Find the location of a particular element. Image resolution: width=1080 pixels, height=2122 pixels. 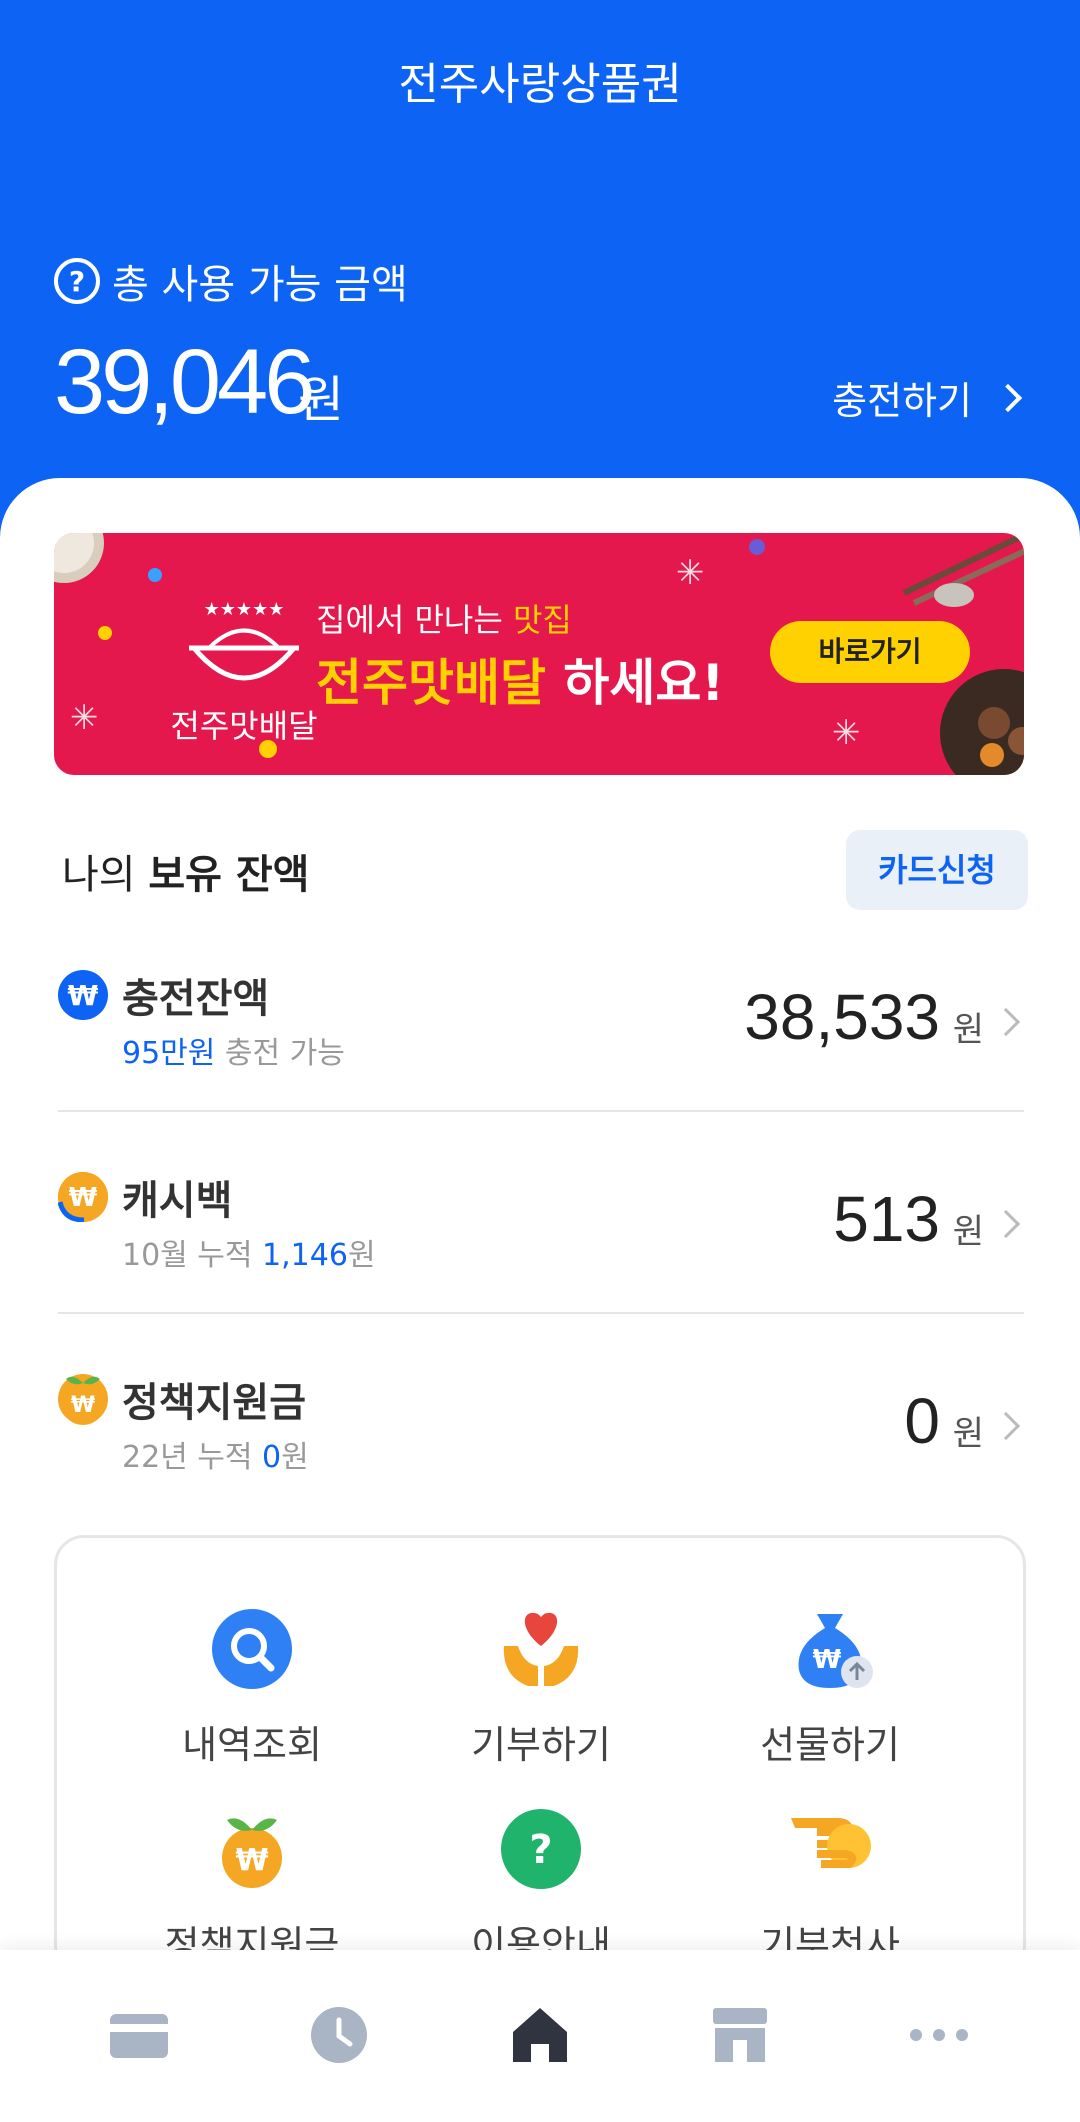

menu-label: 선물하기 is located at coordinates (830, 1745).